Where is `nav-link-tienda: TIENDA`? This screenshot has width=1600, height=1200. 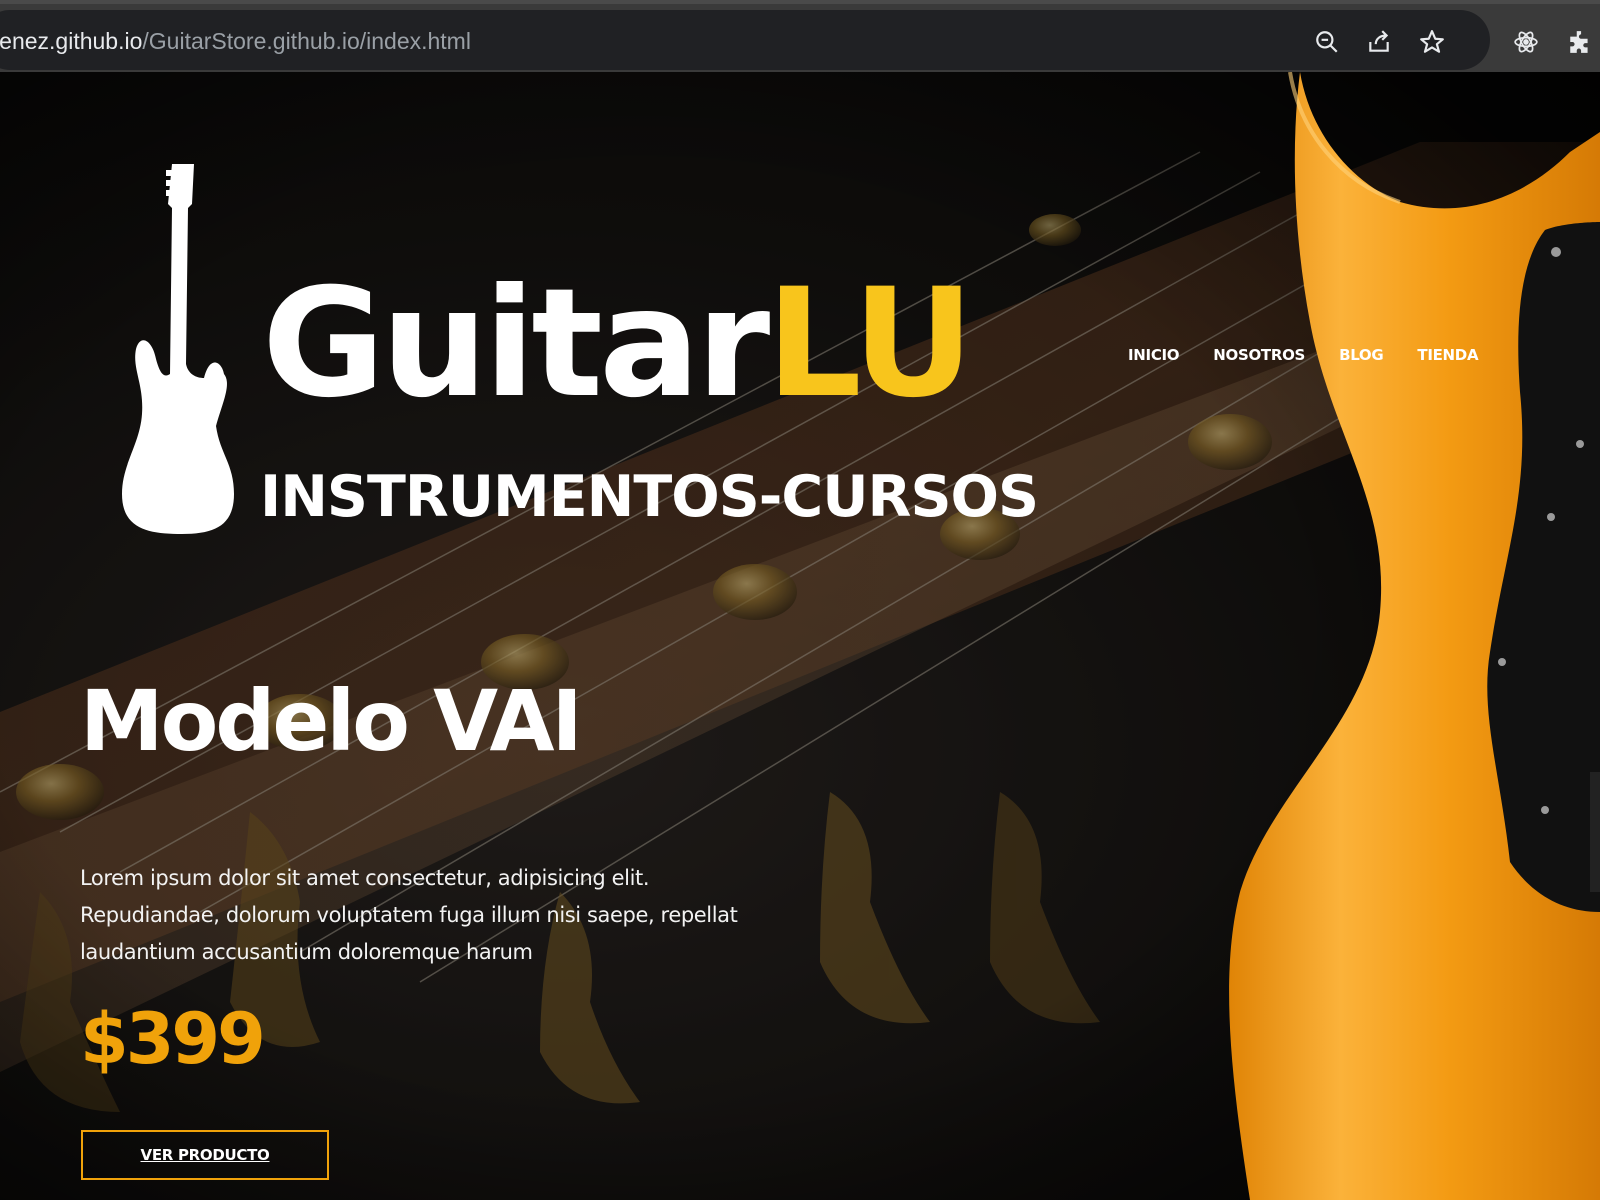 nav-link-tienda: TIENDA is located at coordinates (1447, 355).